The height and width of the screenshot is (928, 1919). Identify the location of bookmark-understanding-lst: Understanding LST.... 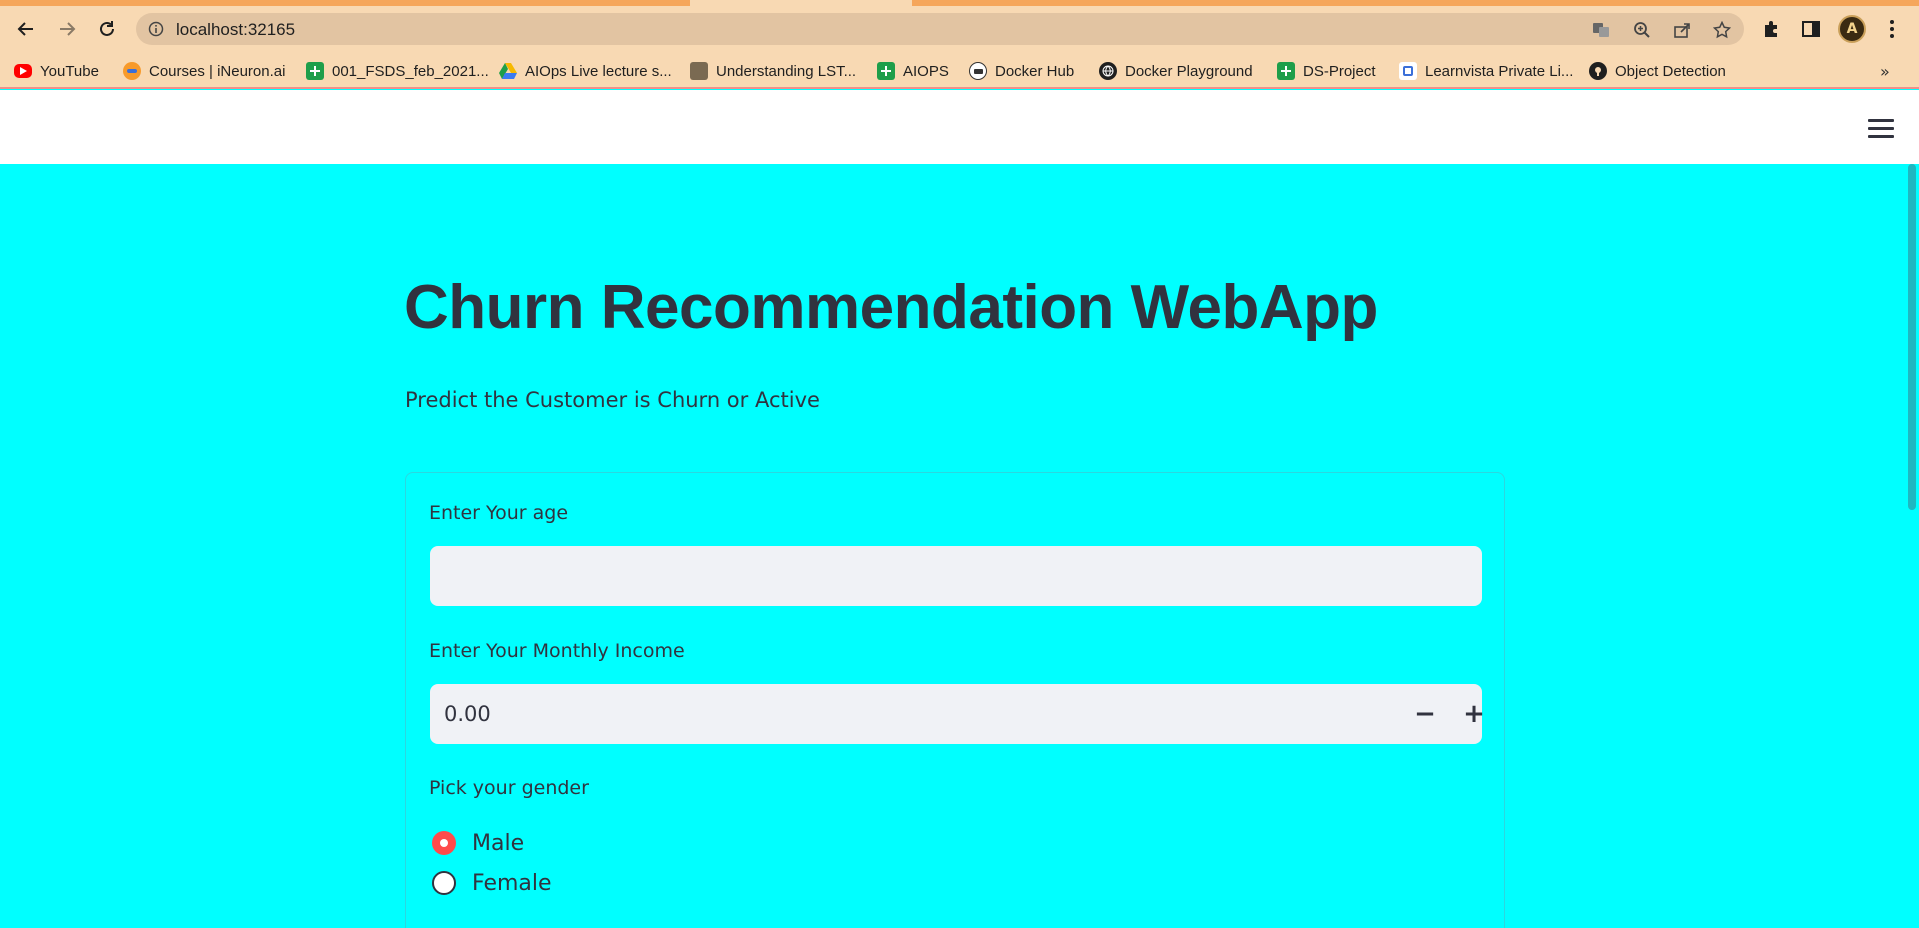
(773, 71).